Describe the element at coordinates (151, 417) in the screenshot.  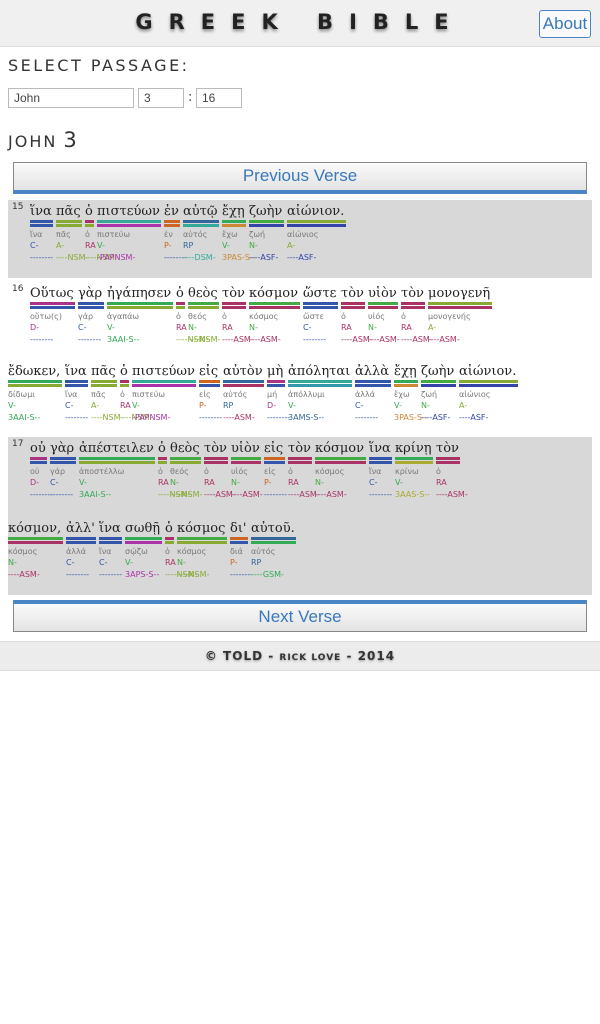
I see `parsing-code: -PAPNSM-` at that location.